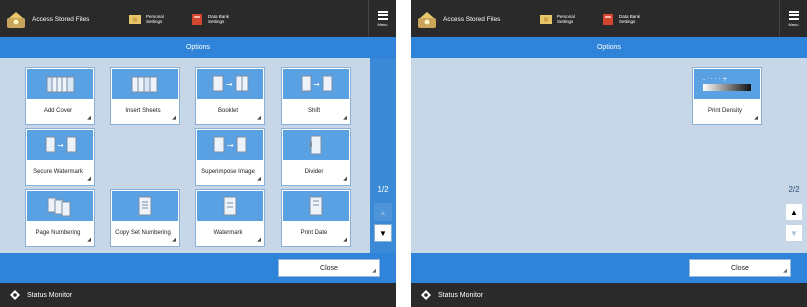 The height and width of the screenshot is (307, 807). I want to click on option-watermark: Watermark ◢, so click(230, 218).